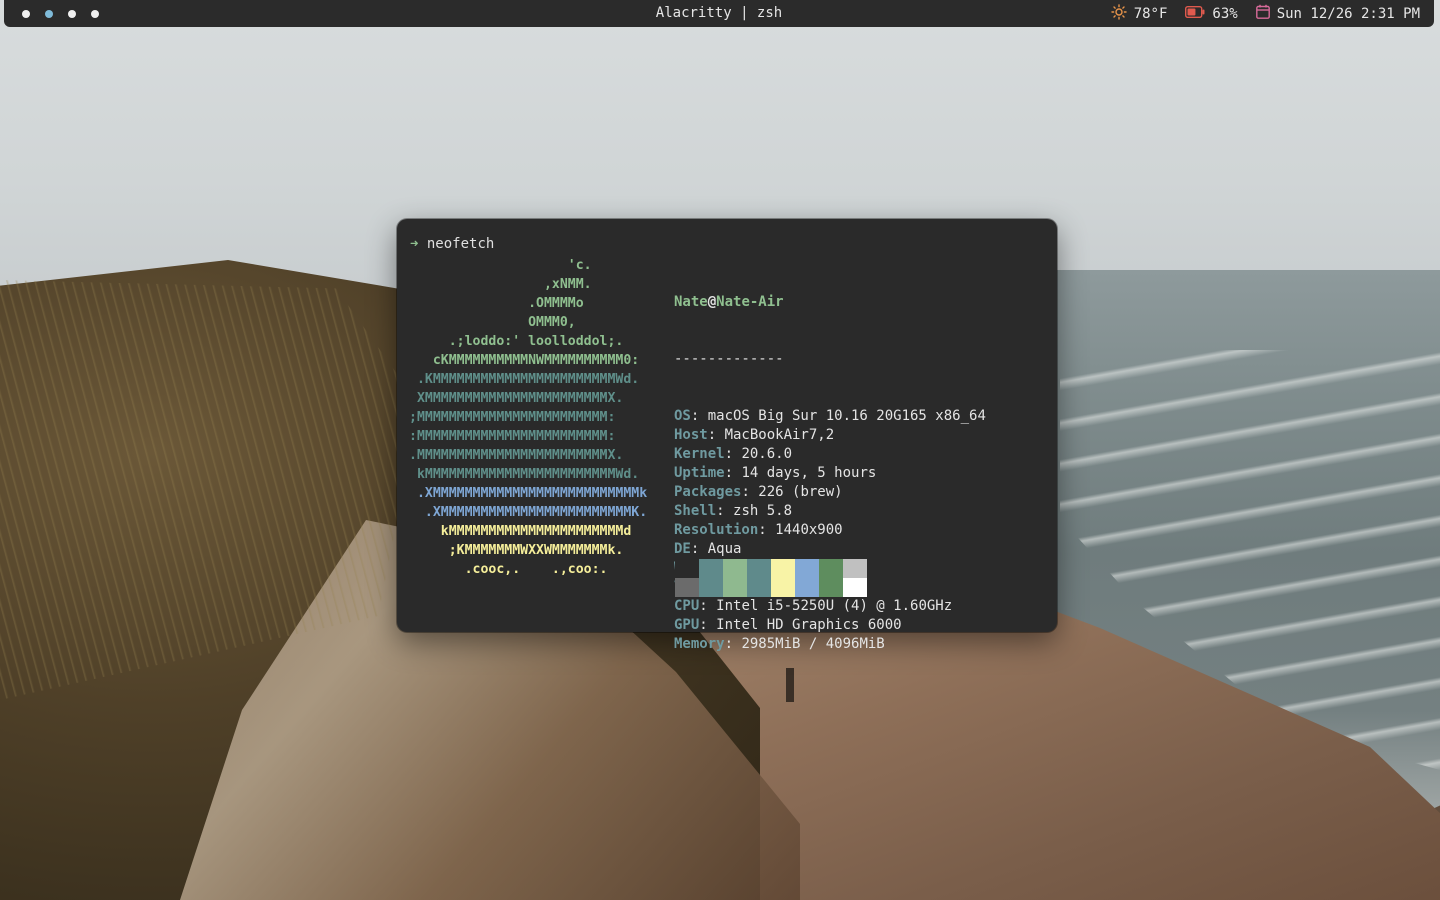  Describe the element at coordinates (724, 549) in the screenshot. I see `info-value: Aqua` at that location.